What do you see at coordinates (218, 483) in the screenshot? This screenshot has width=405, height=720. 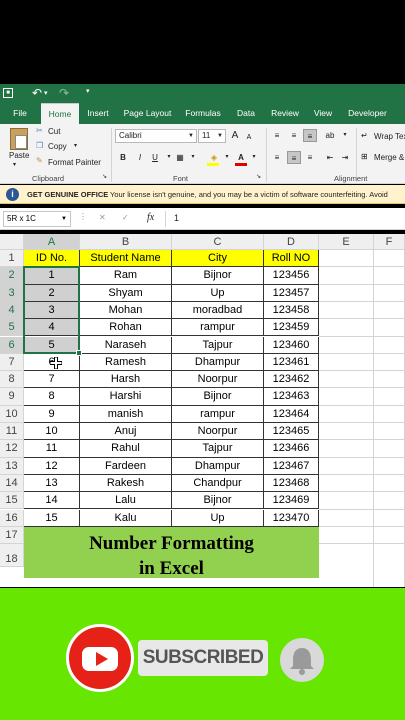 I see `table-cell: Chandpur` at bounding box center [218, 483].